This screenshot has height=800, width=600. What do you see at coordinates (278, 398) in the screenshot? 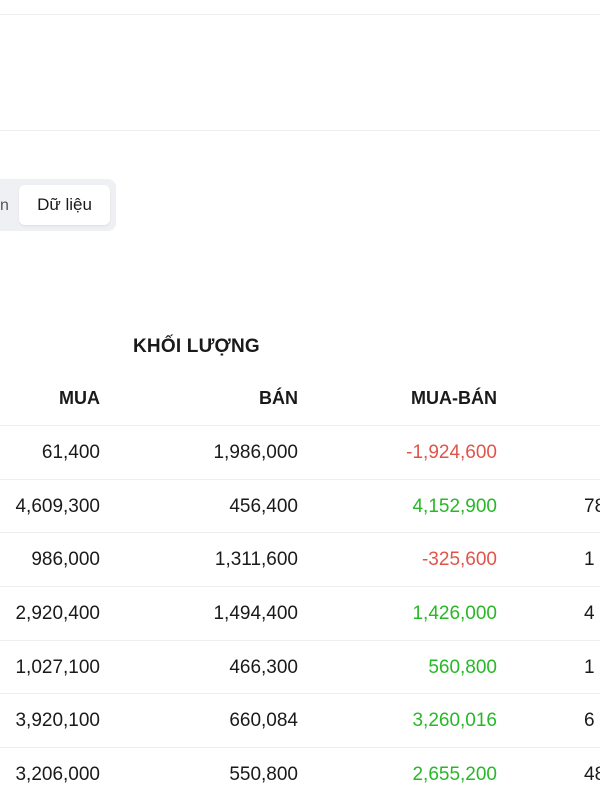
I see `column-header-sell: BÁN` at bounding box center [278, 398].